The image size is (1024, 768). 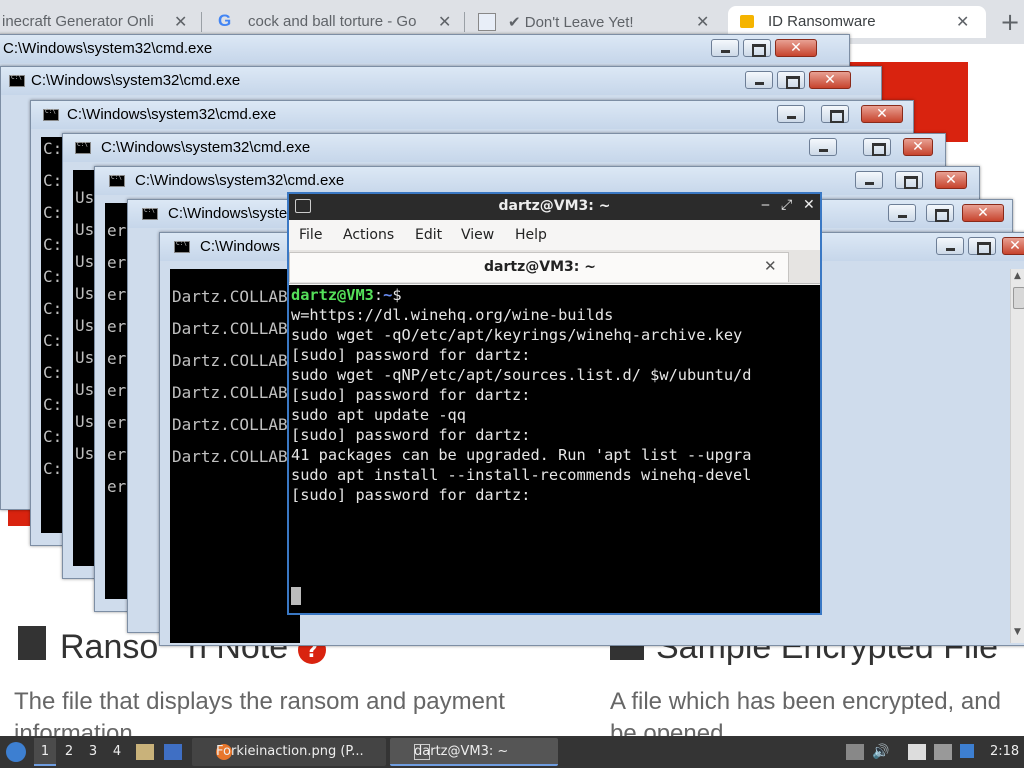 I want to click on prompt-user: dartz@VM3, so click(x=332, y=295).